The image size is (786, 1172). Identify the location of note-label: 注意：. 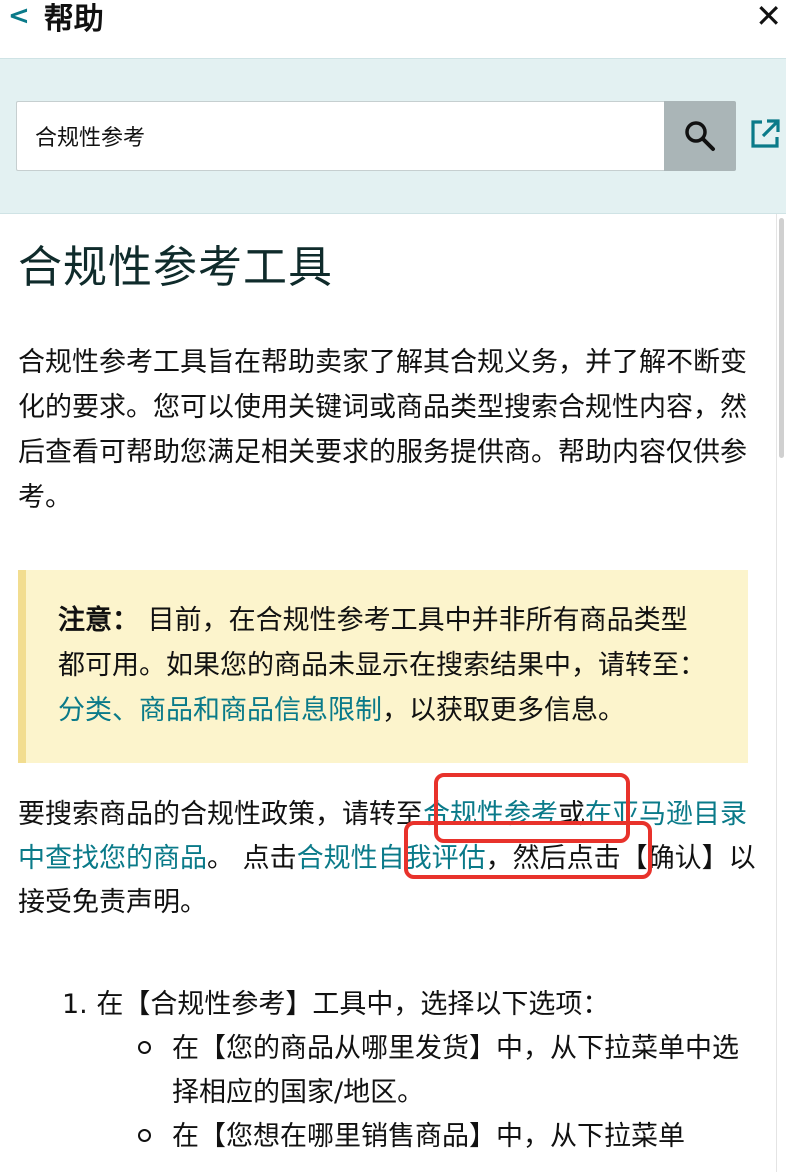
(98, 620).